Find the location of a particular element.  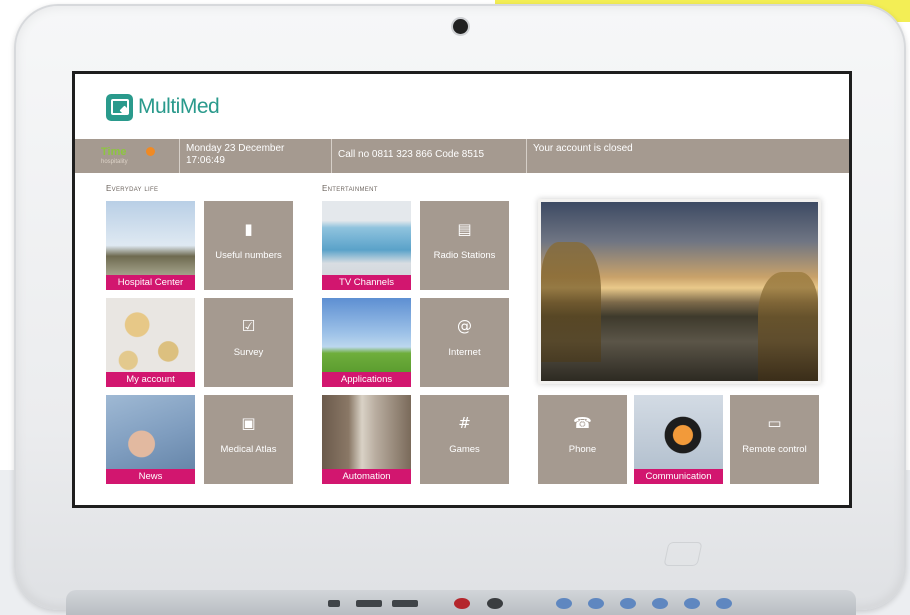

tile-label: Games is located at coordinates (464, 449).